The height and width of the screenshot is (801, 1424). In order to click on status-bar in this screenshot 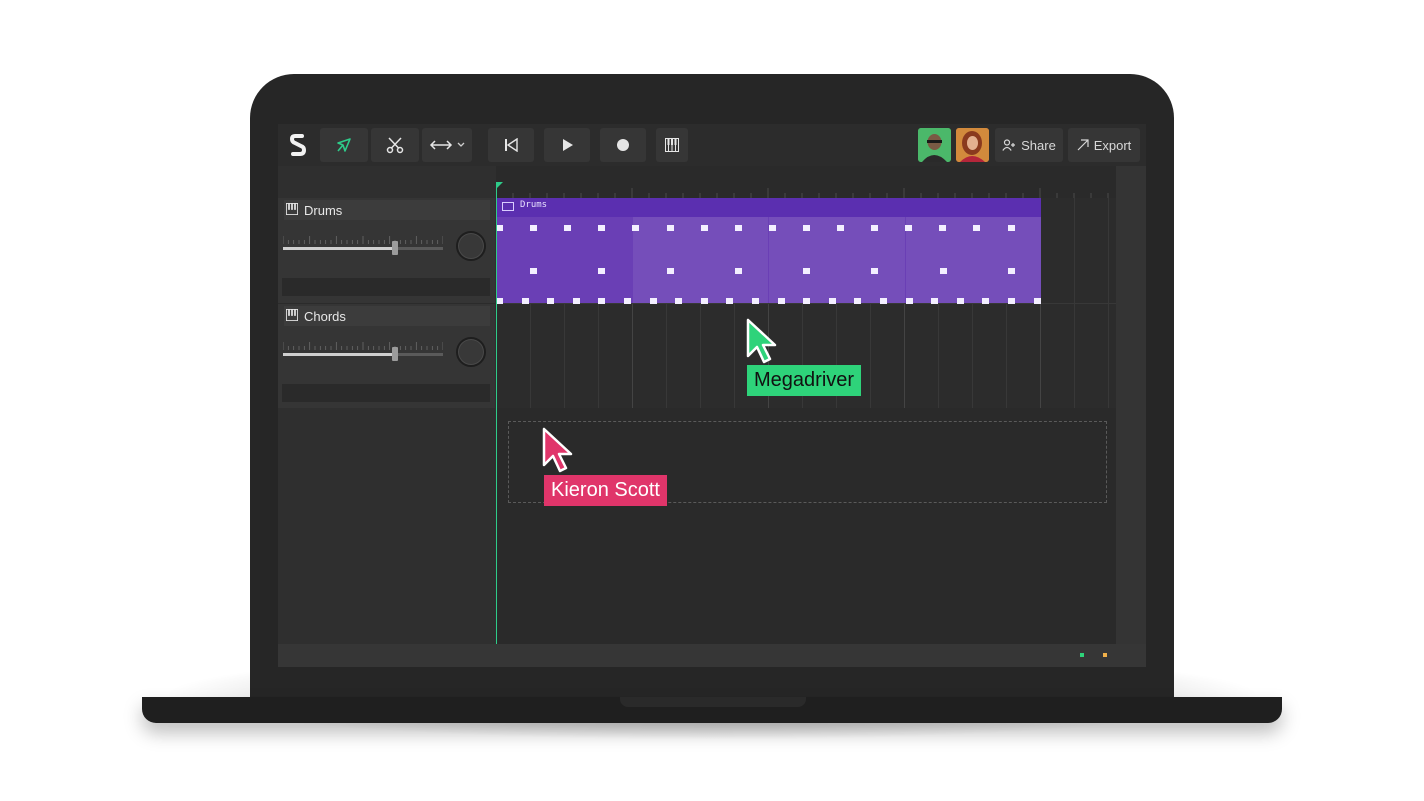, I will do `click(712, 655)`.